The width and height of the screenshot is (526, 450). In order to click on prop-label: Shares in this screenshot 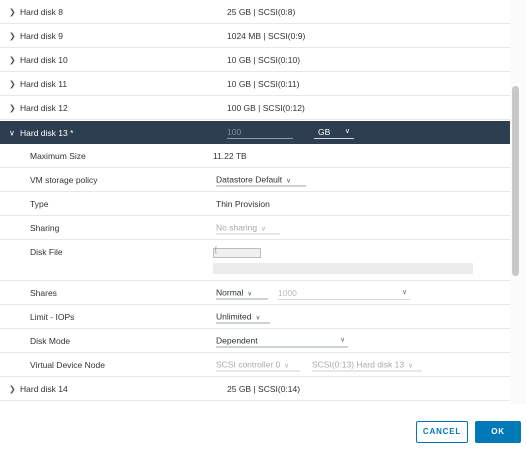, I will do `click(43, 292)`.